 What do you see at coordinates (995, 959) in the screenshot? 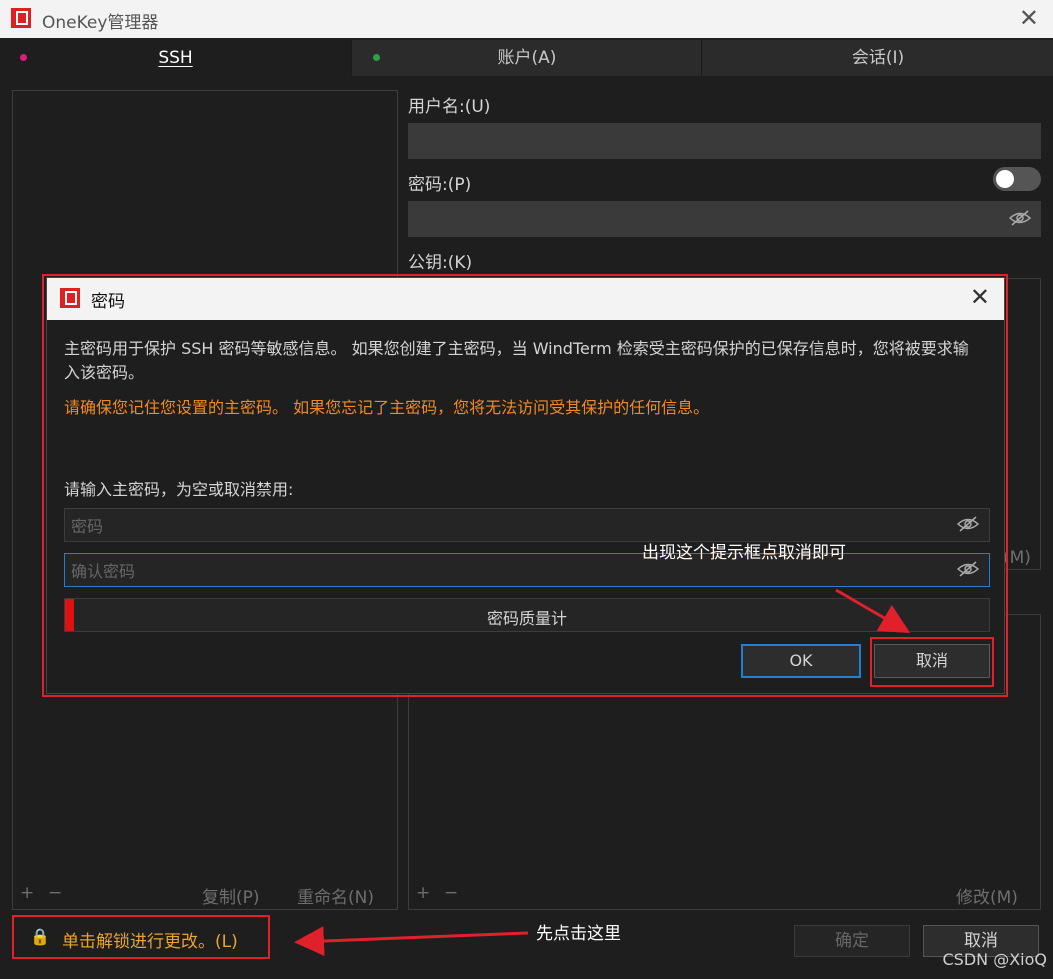
I see `watermark: CSDN @XioQ` at bounding box center [995, 959].